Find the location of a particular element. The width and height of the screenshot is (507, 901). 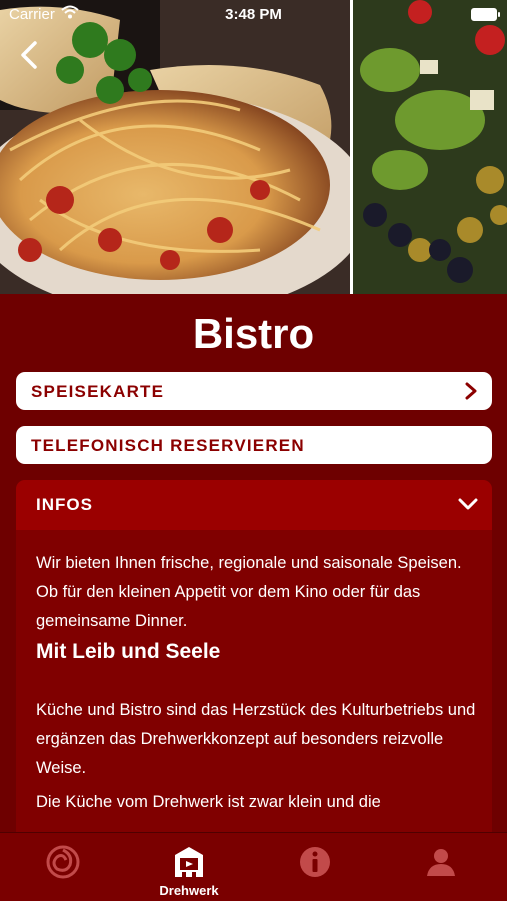

spiral-logo-icon is located at coordinates (63, 862).